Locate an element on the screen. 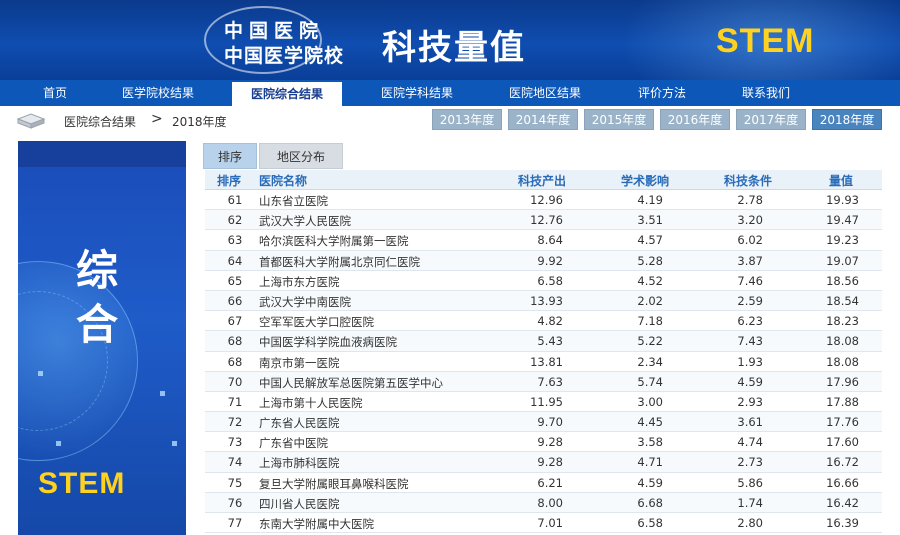 This screenshot has width=900, height=535. cell-name: 广东省中医院 is located at coordinates (293, 443).